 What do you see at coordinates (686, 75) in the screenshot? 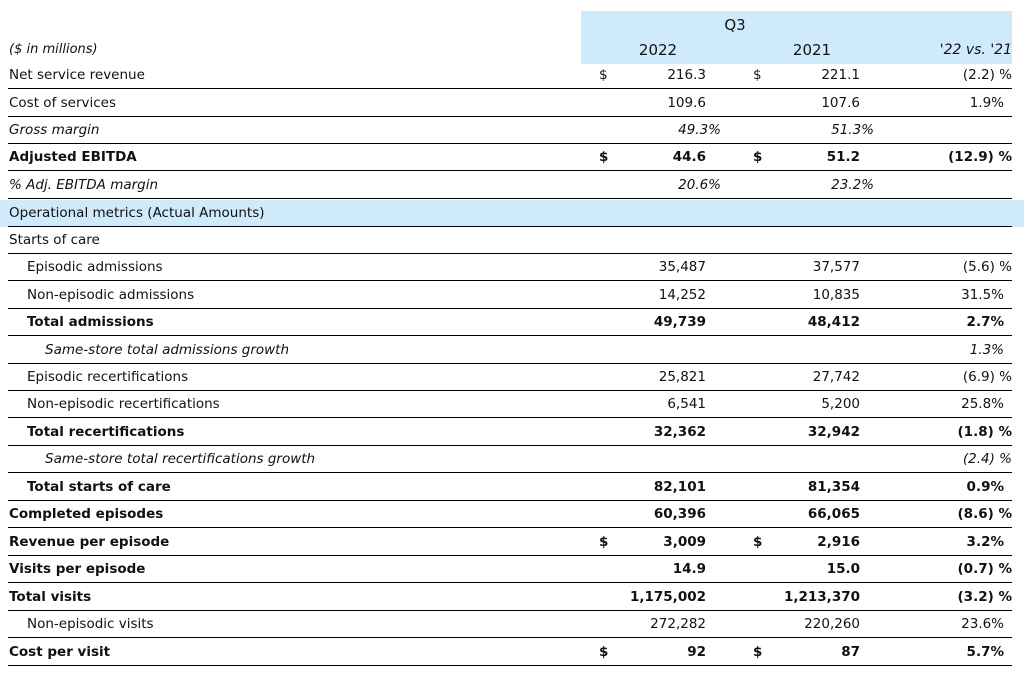
I see `value-2022: 216.3` at bounding box center [686, 75].